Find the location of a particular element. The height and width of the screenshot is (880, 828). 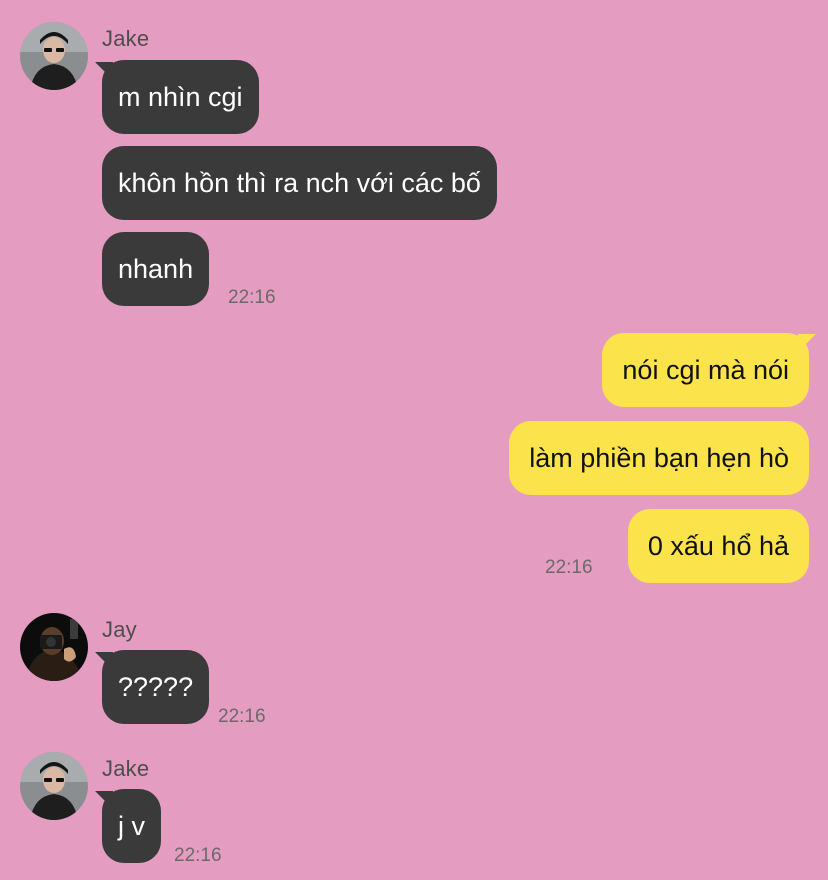

message-bubble: m nhìn cgi is located at coordinates (180, 97).